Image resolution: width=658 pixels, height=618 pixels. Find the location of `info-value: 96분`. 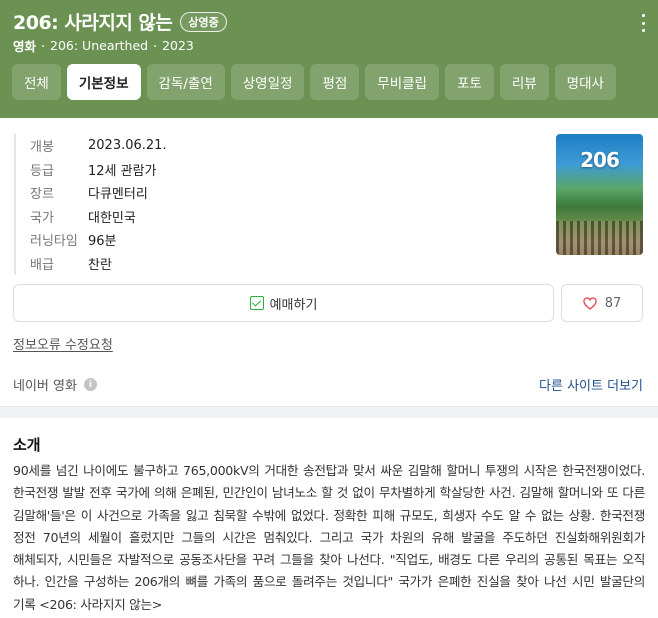

info-value: 96분 is located at coordinates (102, 242).